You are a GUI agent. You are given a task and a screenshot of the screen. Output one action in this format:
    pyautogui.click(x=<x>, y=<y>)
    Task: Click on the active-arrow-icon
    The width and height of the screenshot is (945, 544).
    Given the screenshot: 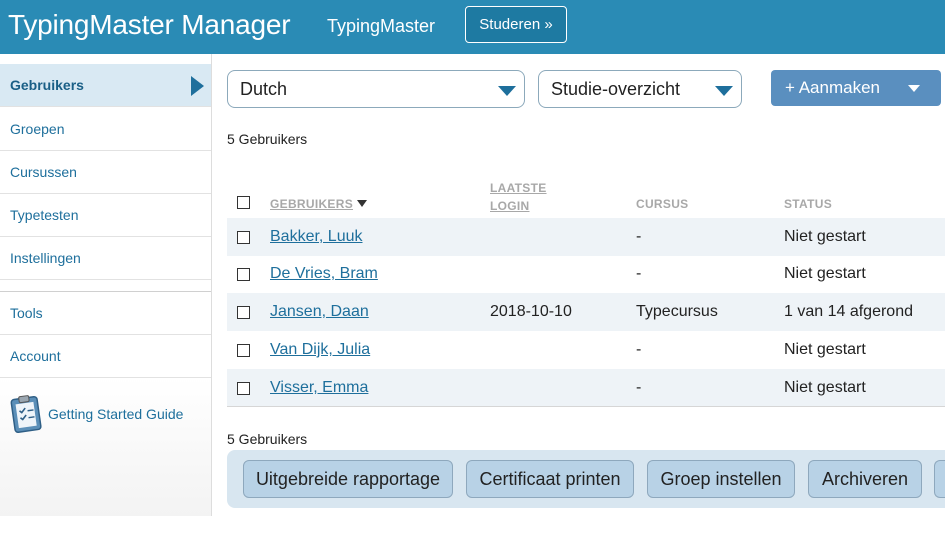 What is the action you would take?
    pyautogui.click(x=197, y=86)
    